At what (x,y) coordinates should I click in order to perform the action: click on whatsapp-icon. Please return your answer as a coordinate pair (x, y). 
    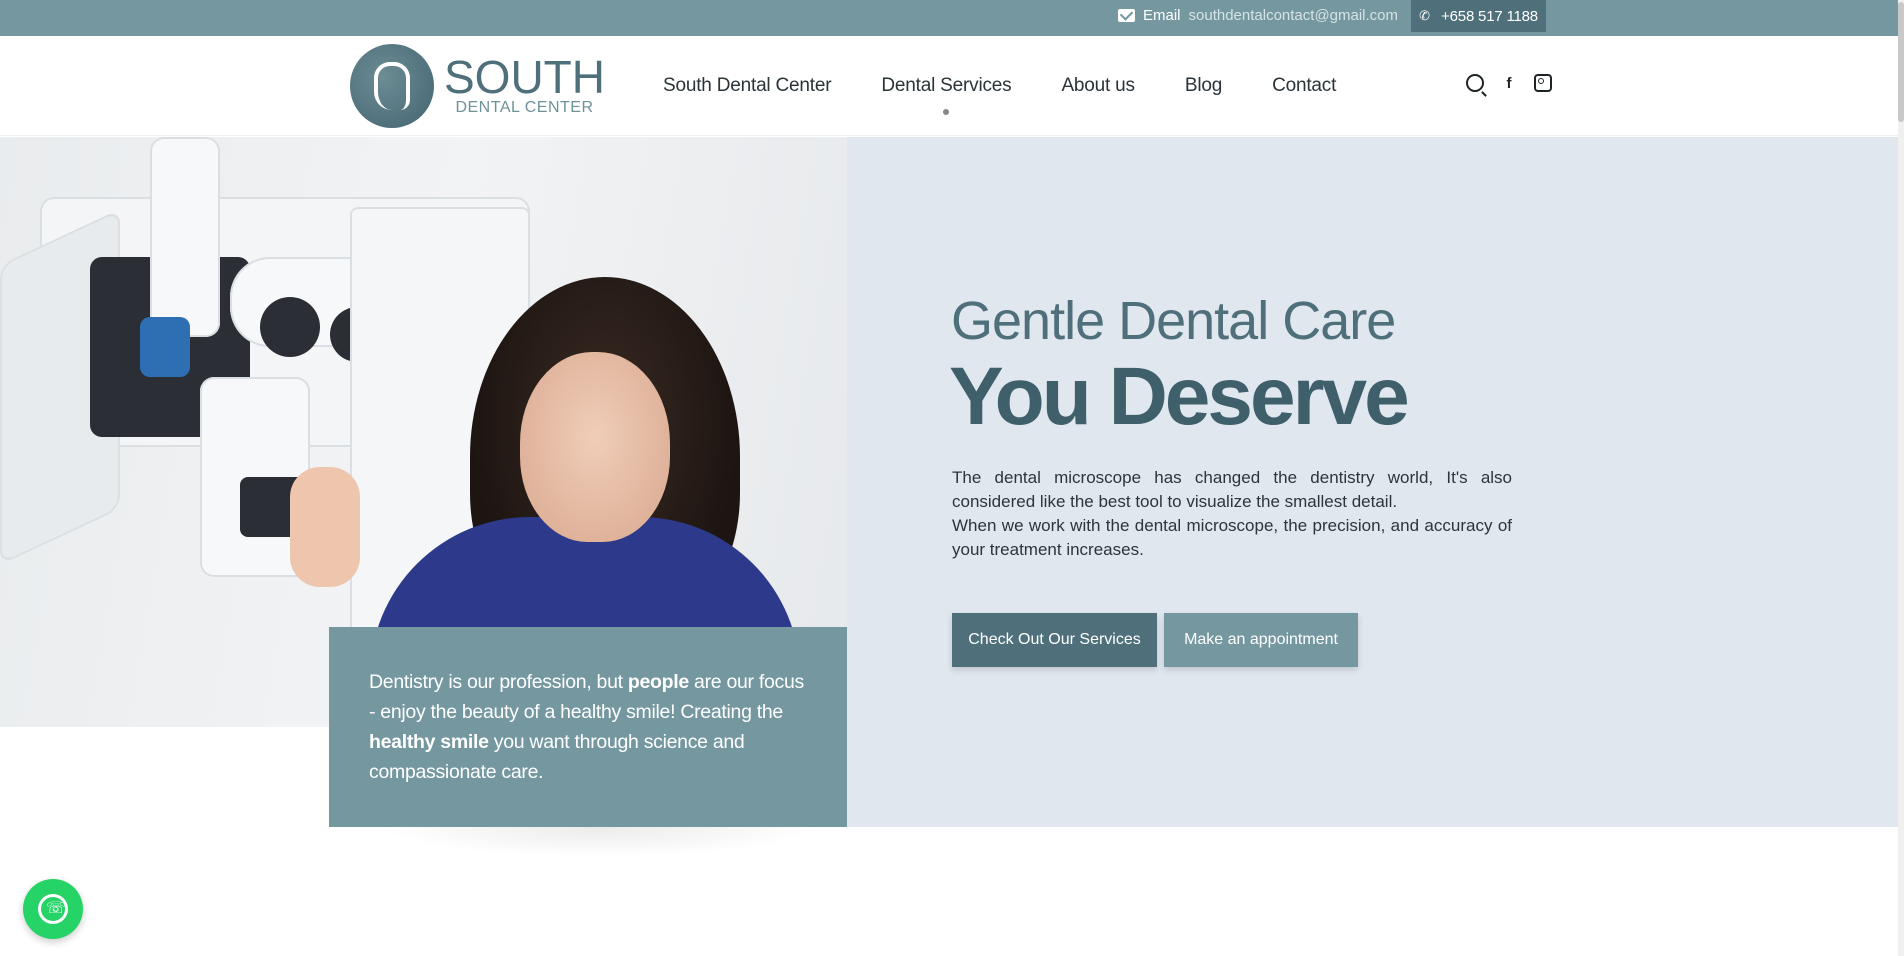
    Looking at the image, I should click on (53, 909).